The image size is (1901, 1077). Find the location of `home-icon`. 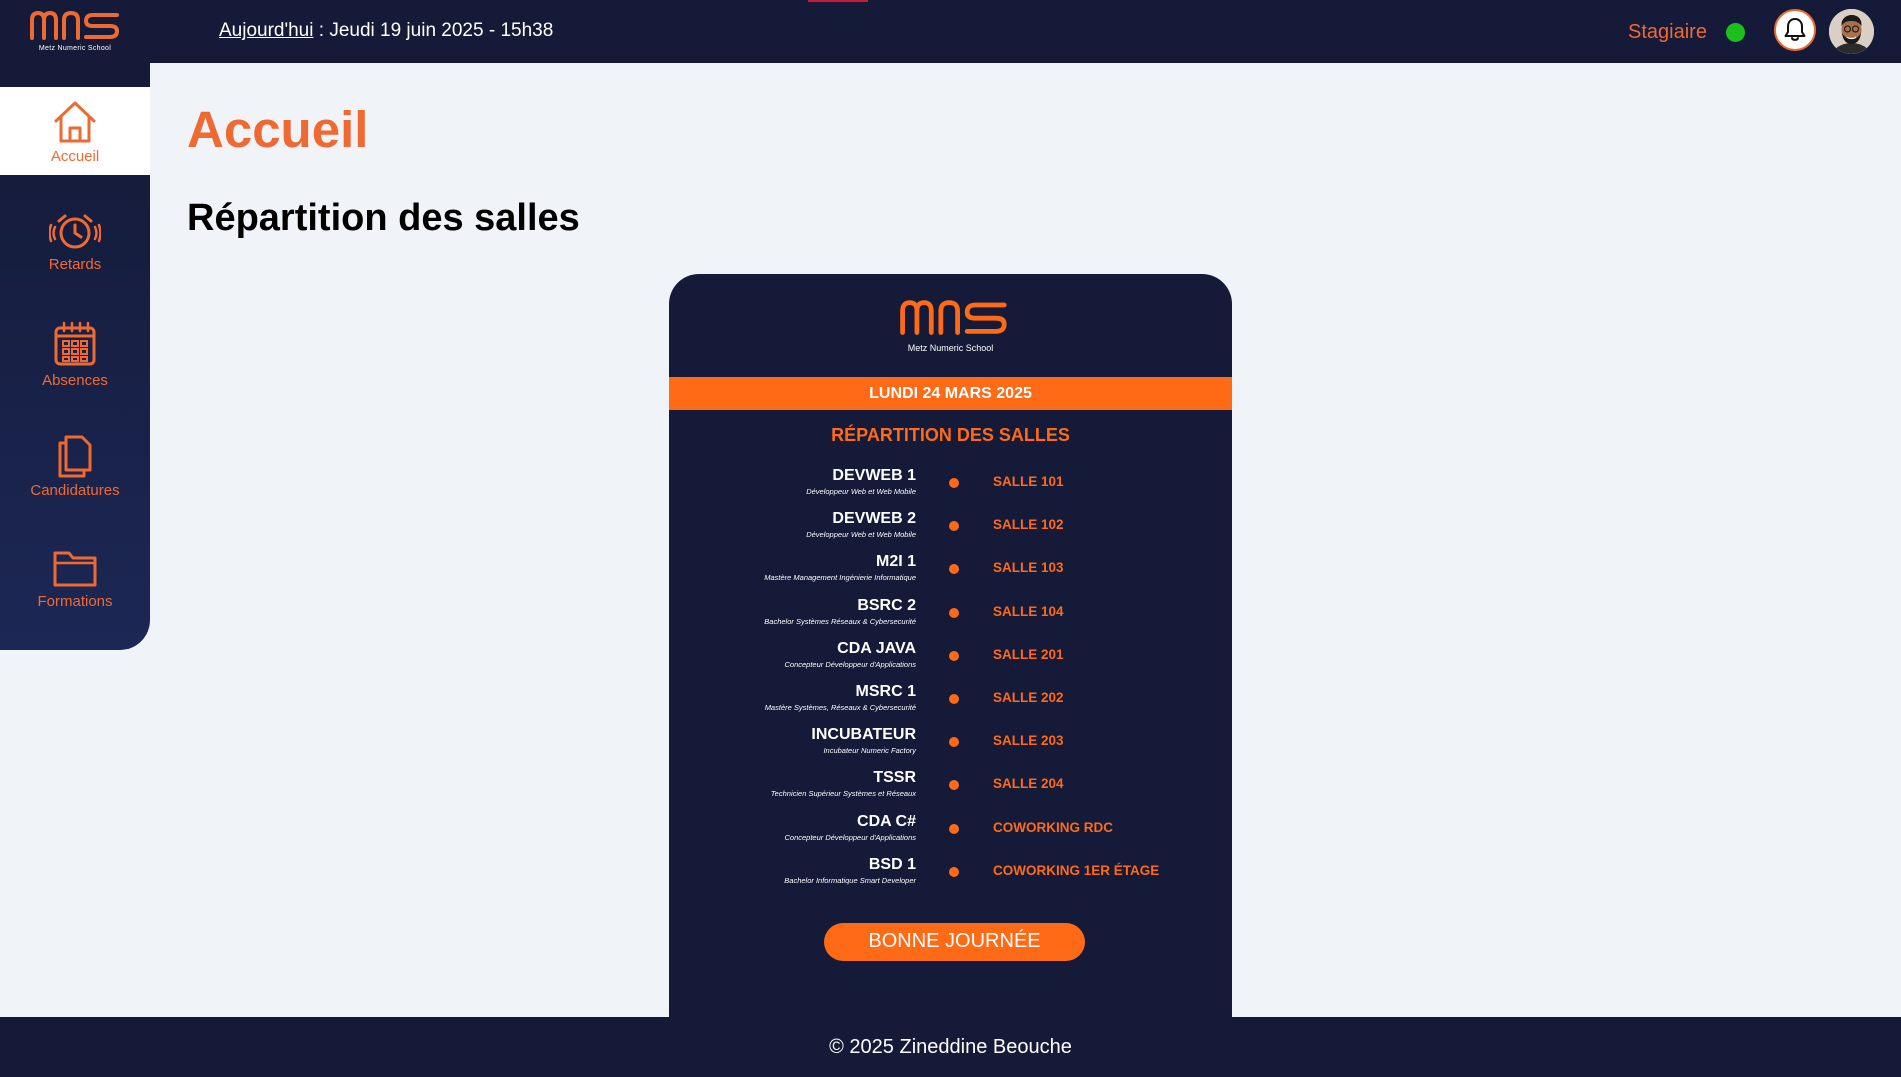

home-icon is located at coordinates (75, 121).